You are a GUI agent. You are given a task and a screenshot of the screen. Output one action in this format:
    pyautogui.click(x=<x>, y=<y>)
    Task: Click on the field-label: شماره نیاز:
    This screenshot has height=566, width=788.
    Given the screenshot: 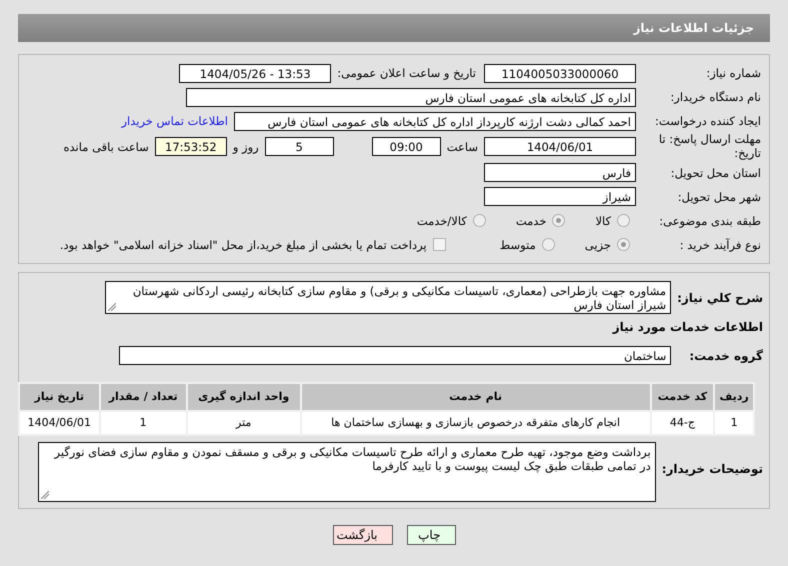 What is the action you would take?
    pyautogui.click(x=733, y=73)
    